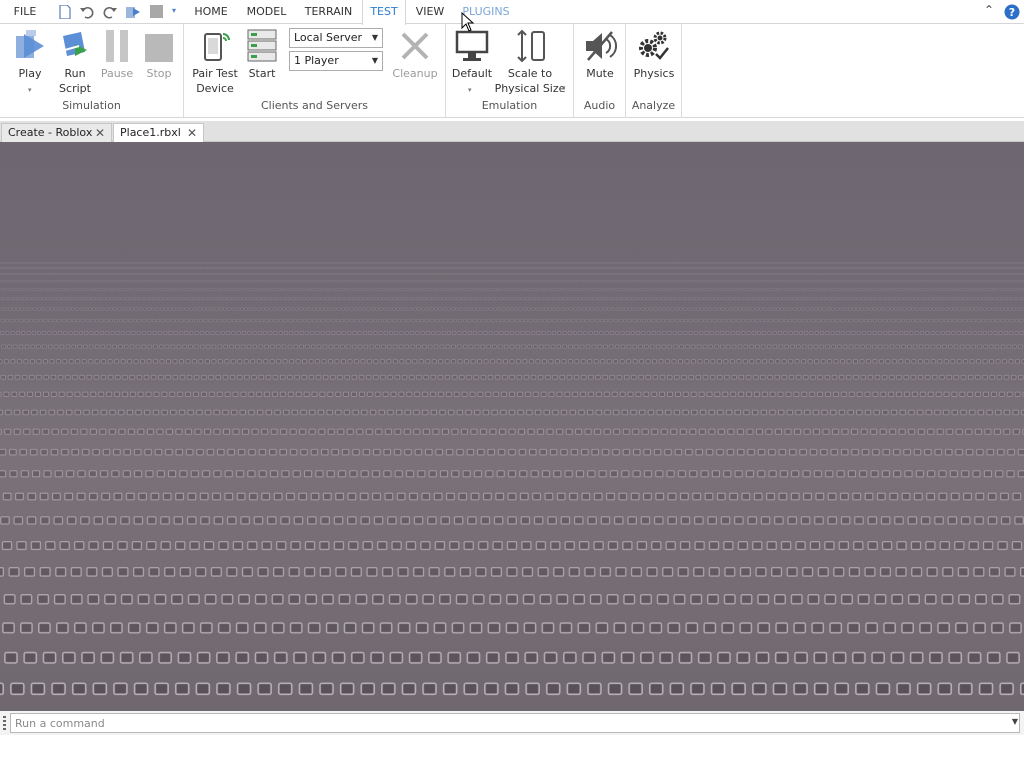  I want to click on scale-icon, so click(531, 46).